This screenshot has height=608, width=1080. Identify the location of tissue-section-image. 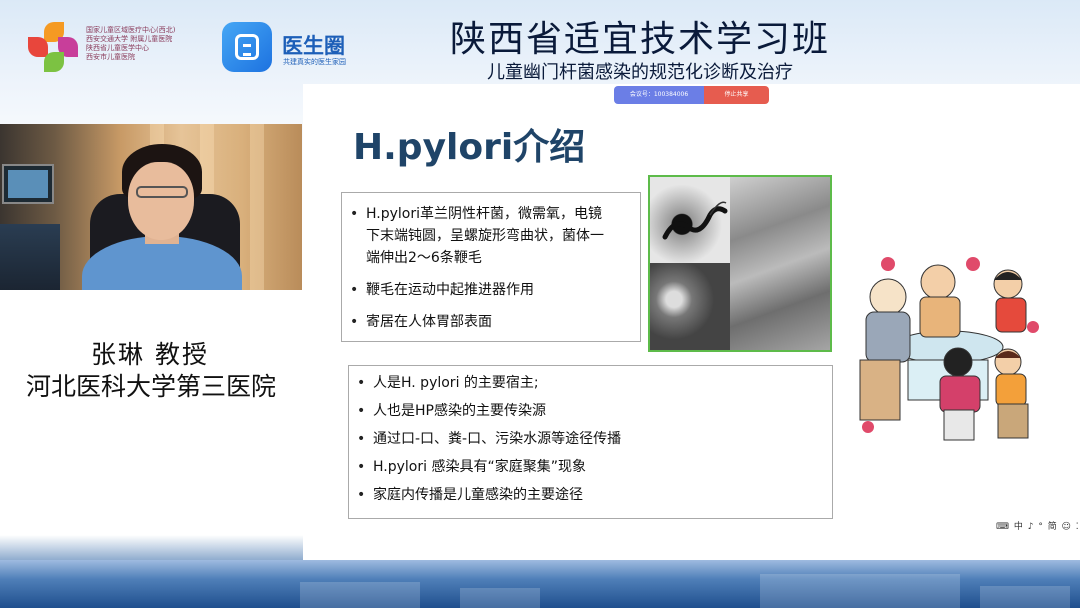
(780, 263).